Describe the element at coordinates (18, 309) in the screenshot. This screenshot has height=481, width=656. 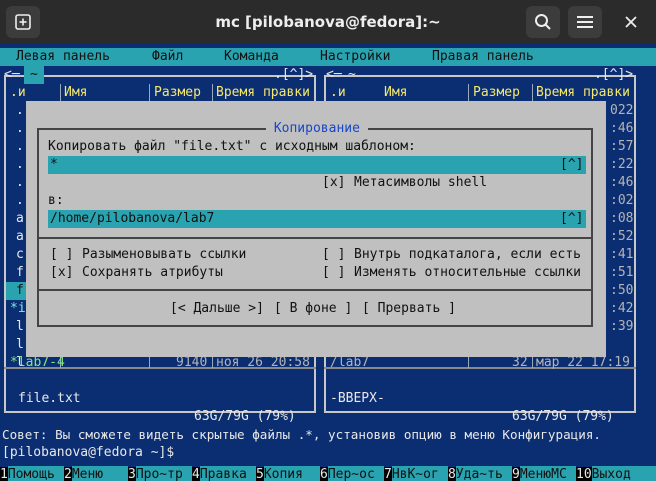
I see `left-row-fragment: *i` at that location.